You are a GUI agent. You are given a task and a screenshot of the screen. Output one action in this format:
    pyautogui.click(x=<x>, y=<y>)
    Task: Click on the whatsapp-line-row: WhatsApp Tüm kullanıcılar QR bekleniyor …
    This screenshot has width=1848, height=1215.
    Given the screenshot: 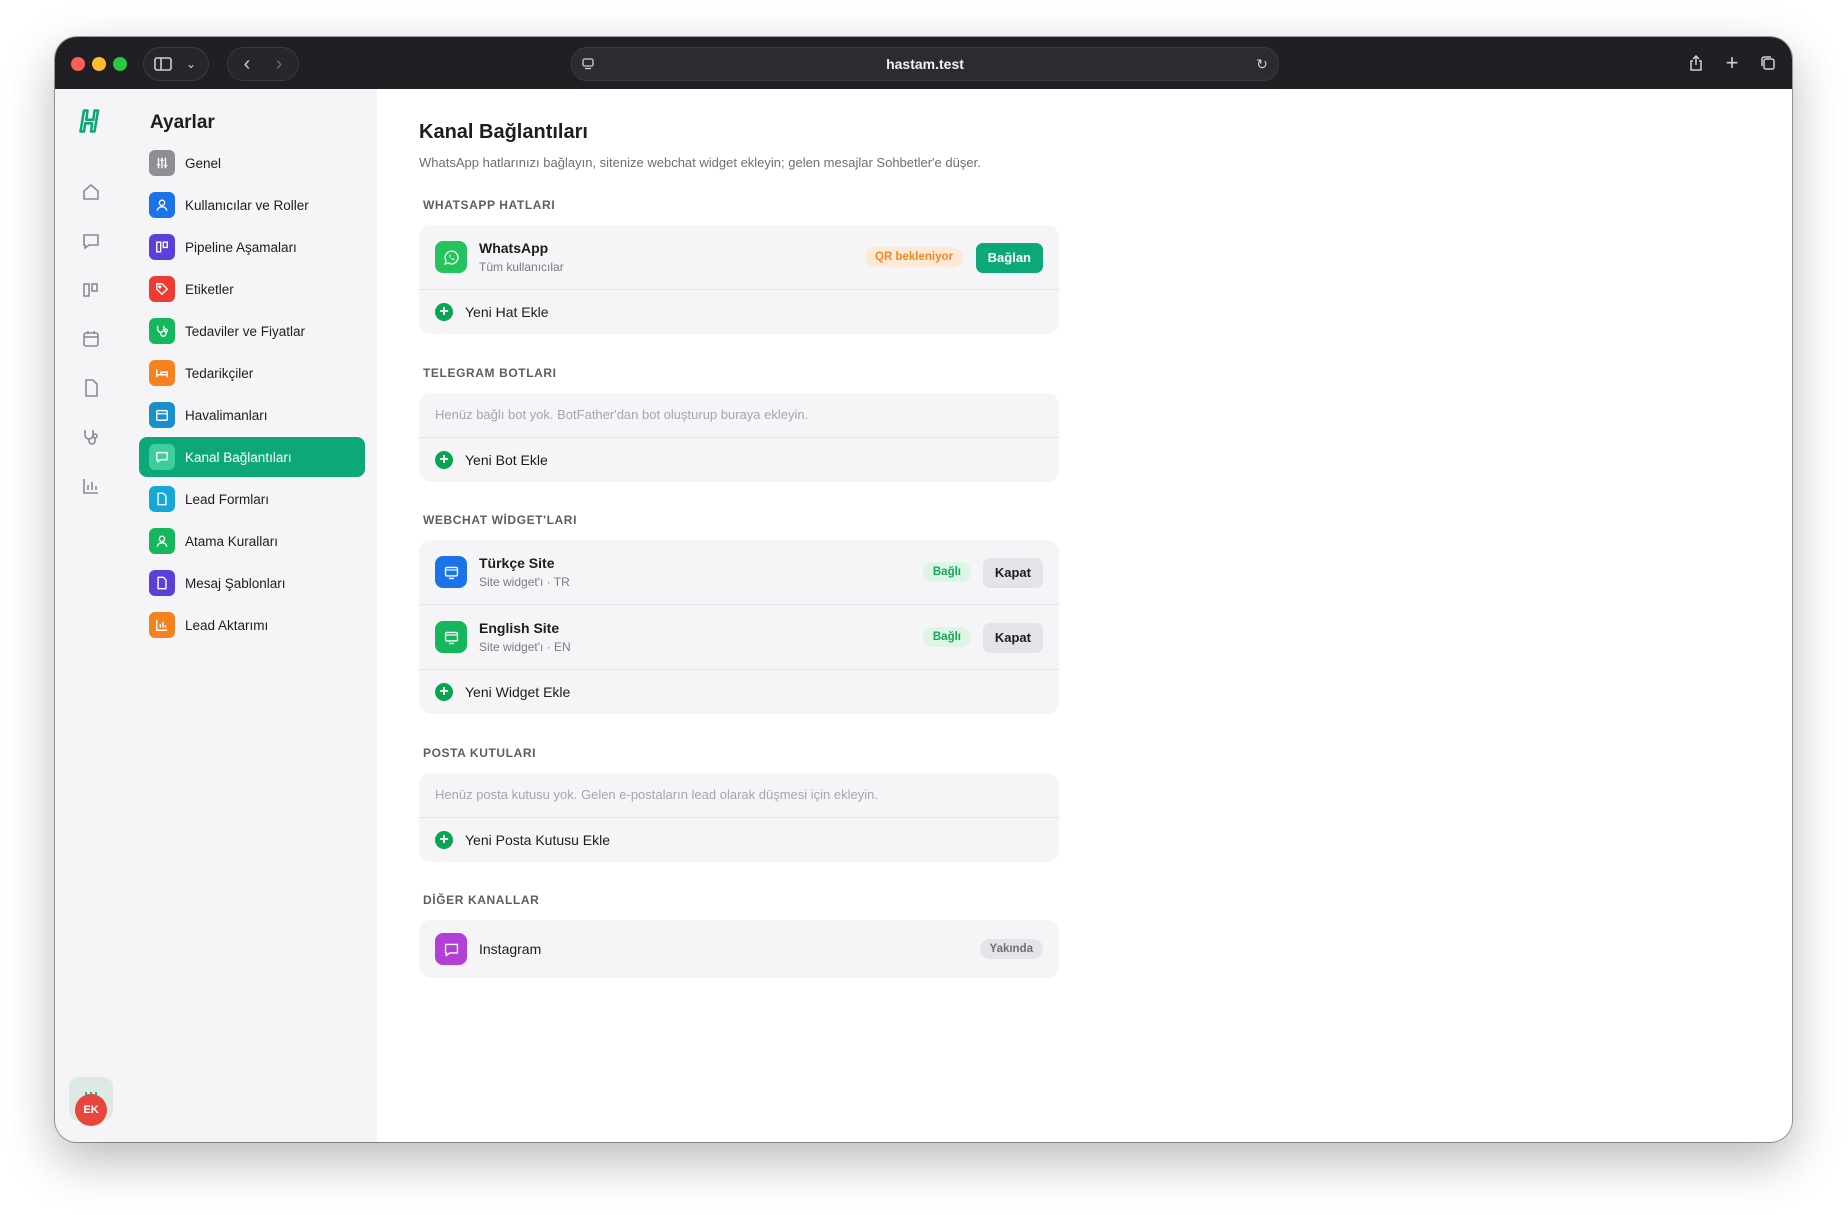 What is the action you would take?
    pyautogui.click(x=739, y=257)
    